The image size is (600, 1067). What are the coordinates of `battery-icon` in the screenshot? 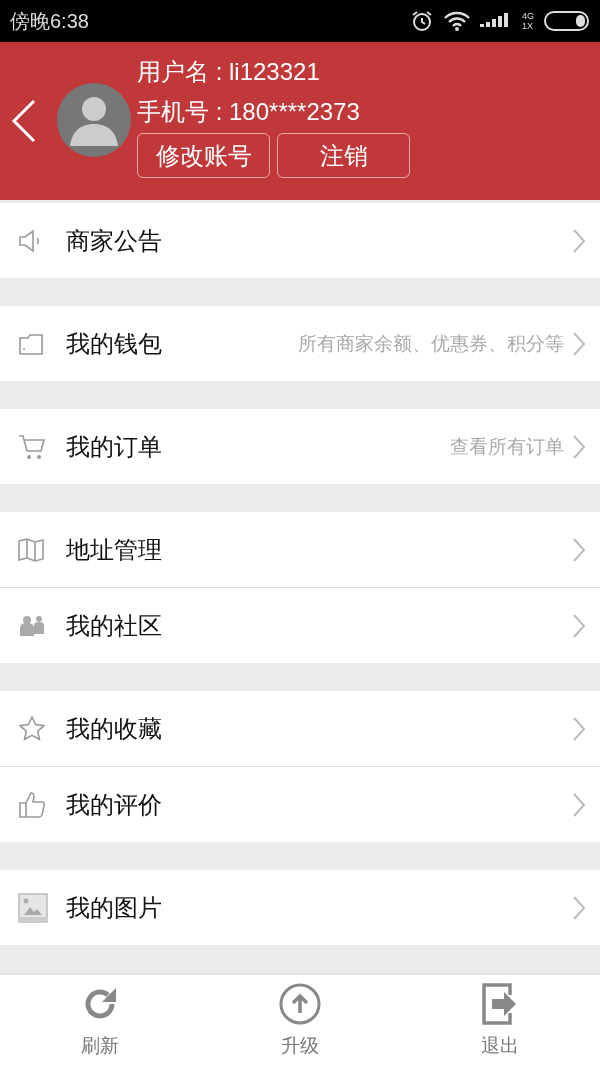 It's located at (567, 21).